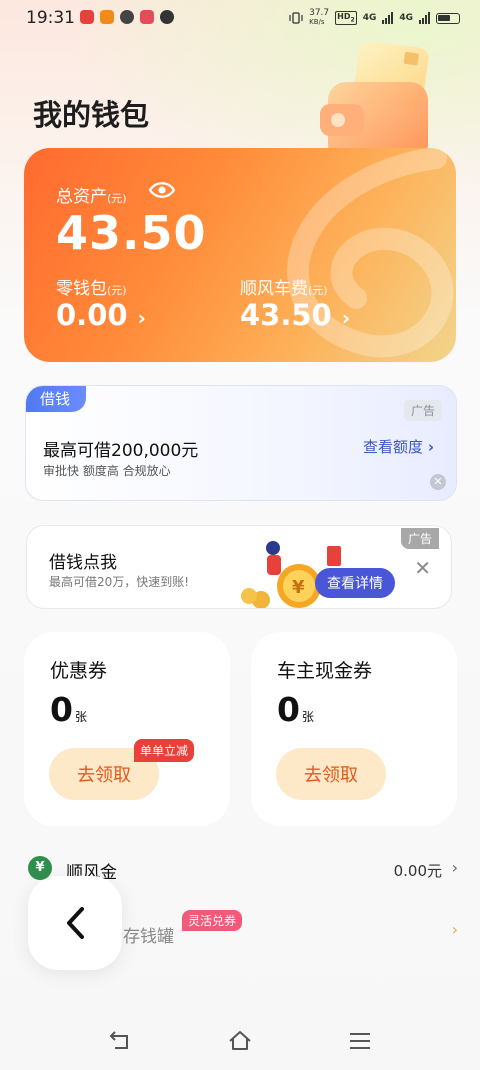 This screenshot has width=480, height=1070. I want to click on nav-home-icon, so click(240, 1041).